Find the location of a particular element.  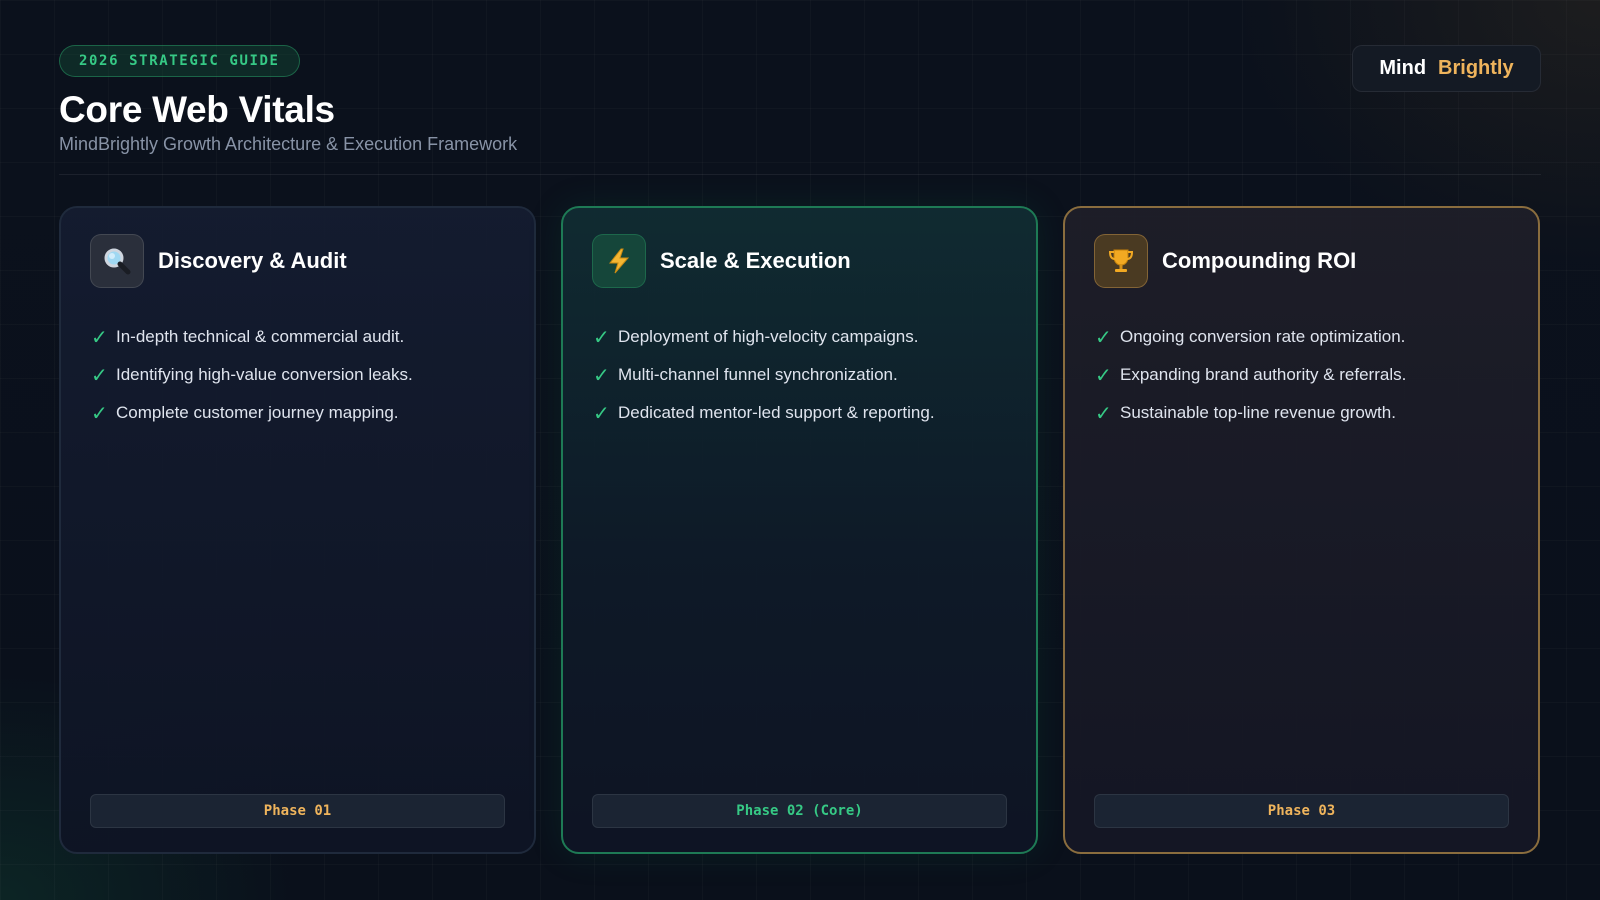

list-item-text: In-depth technical & commercial audit. is located at coordinates (260, 336).